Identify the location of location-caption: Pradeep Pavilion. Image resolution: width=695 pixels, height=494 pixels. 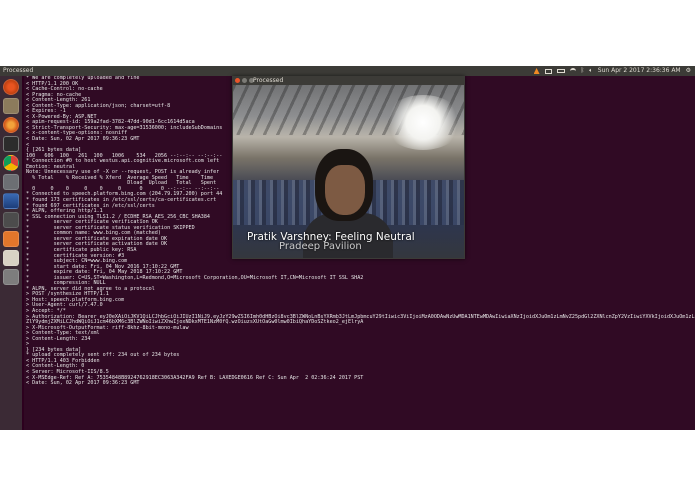
(320, 246).